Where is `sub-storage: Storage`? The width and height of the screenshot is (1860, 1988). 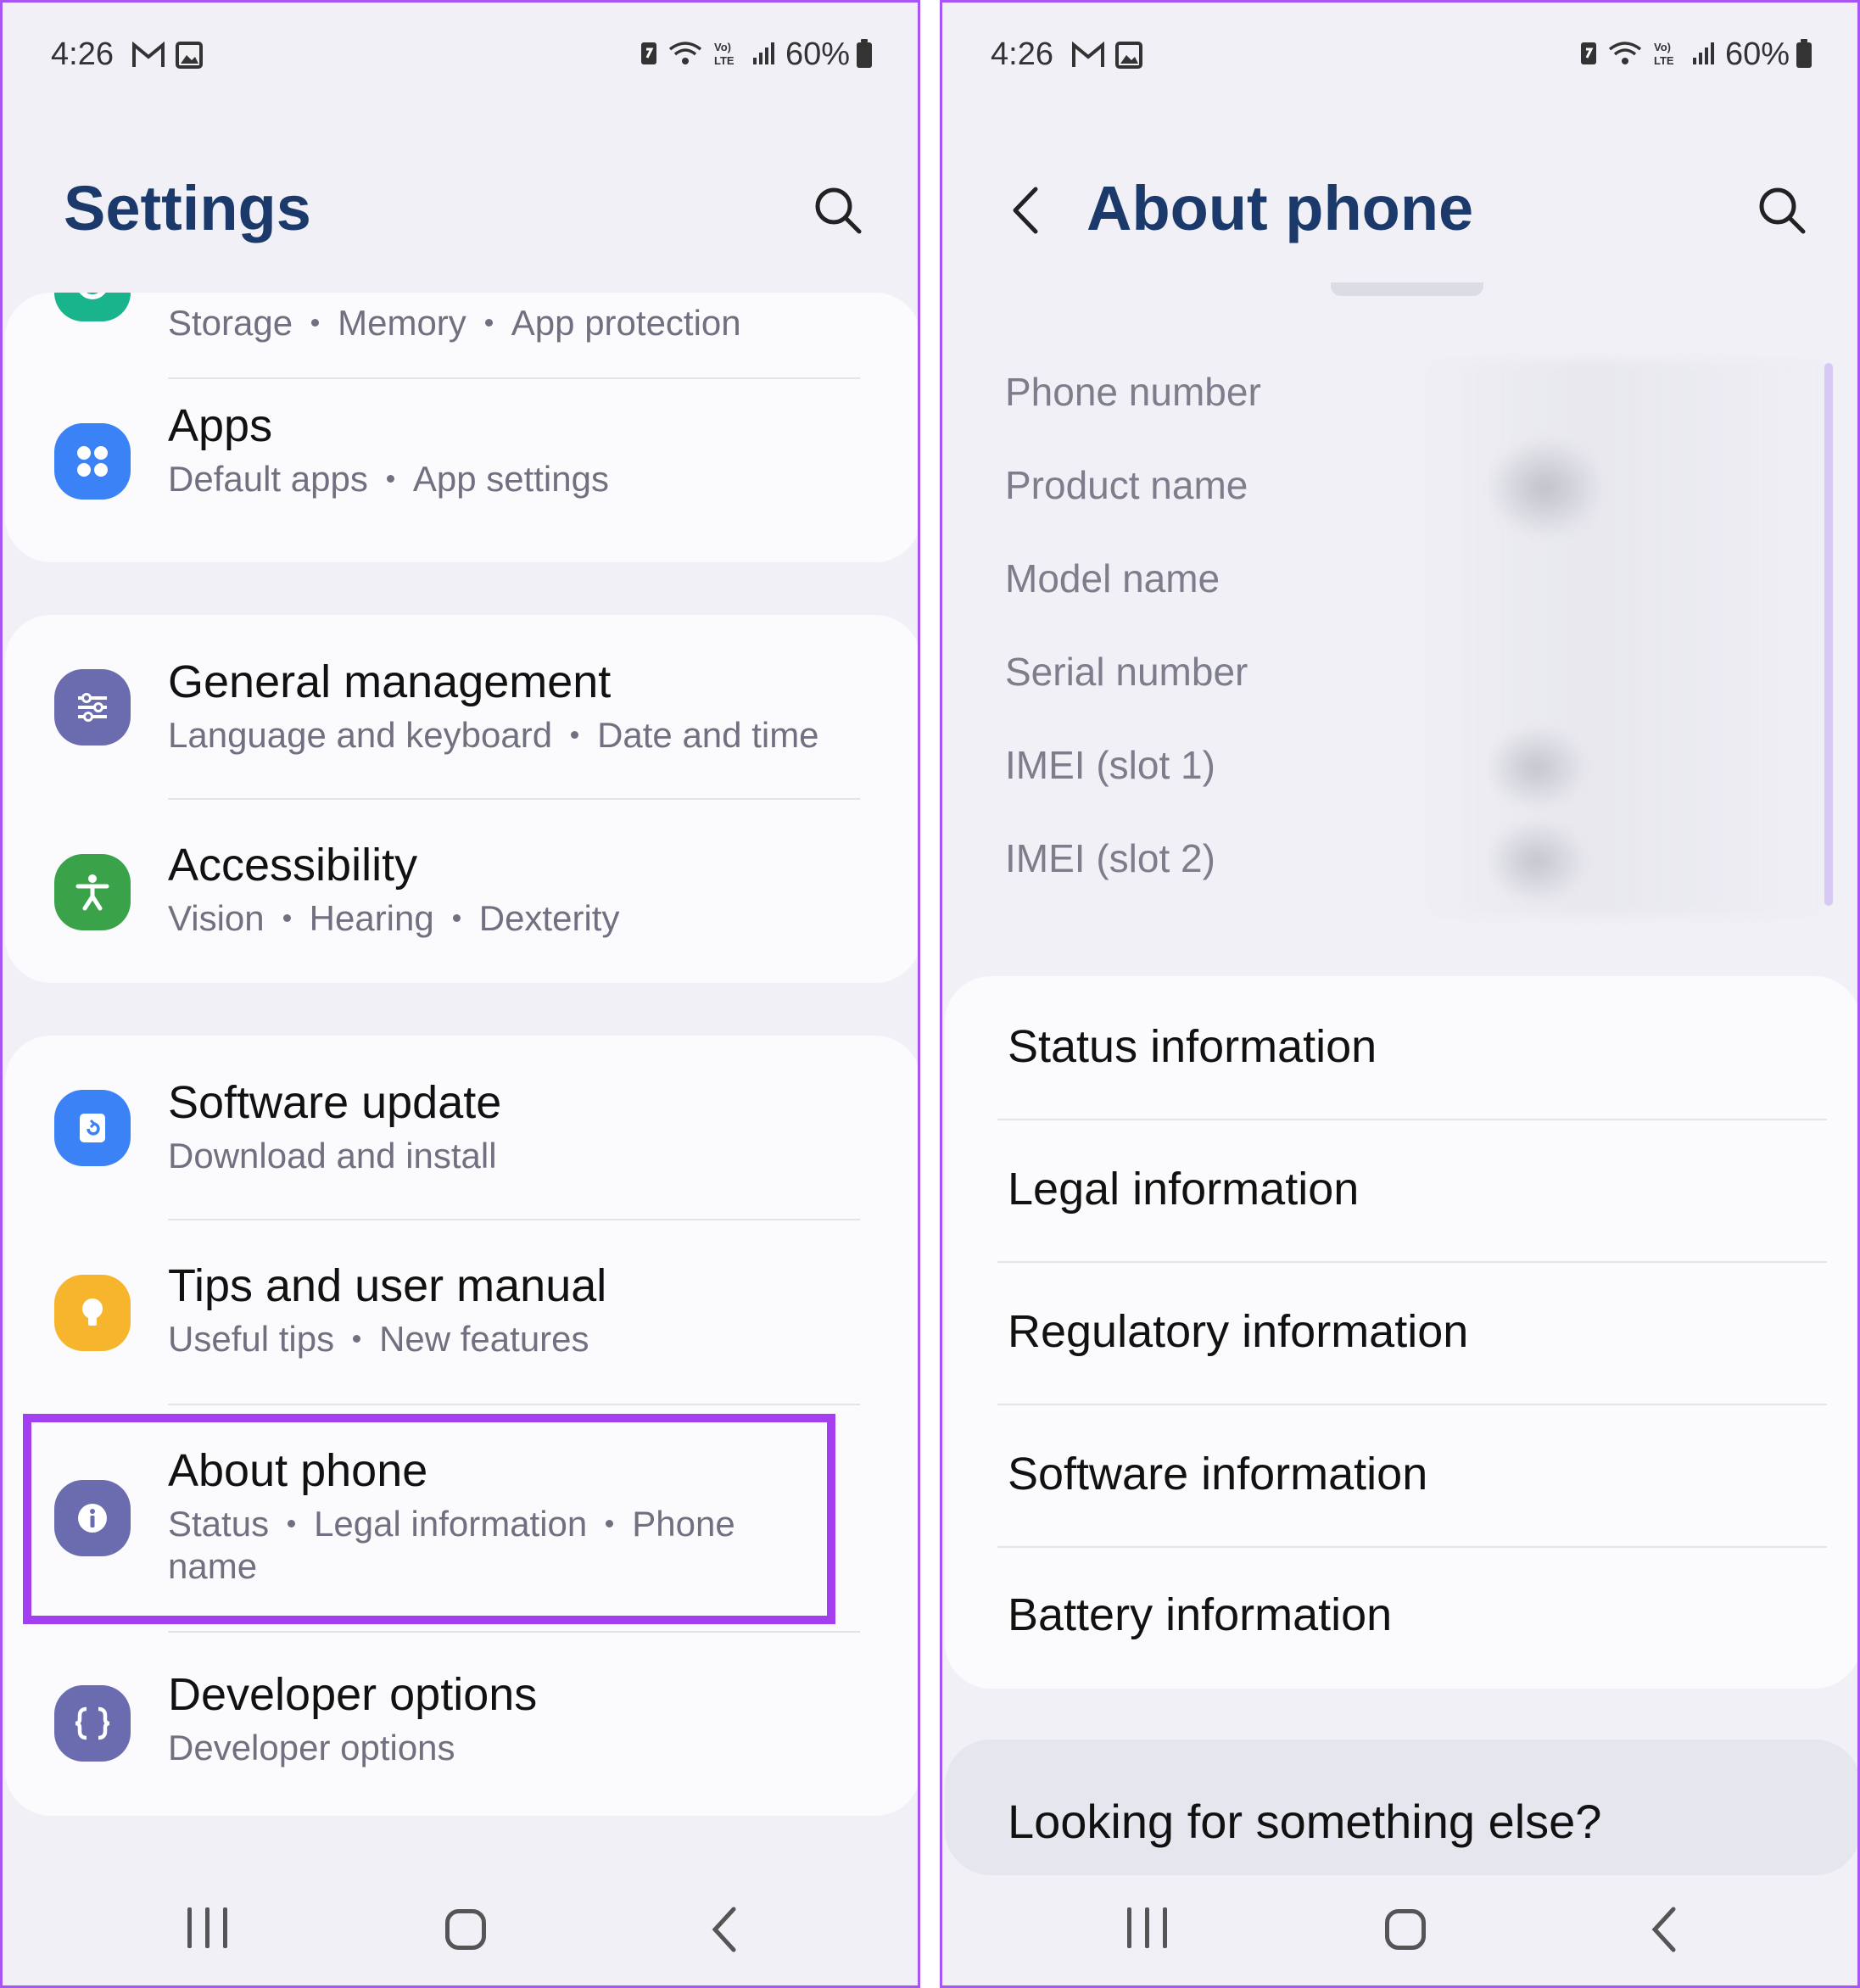
sub-storage: Storage is located at coordinates (230, 323).